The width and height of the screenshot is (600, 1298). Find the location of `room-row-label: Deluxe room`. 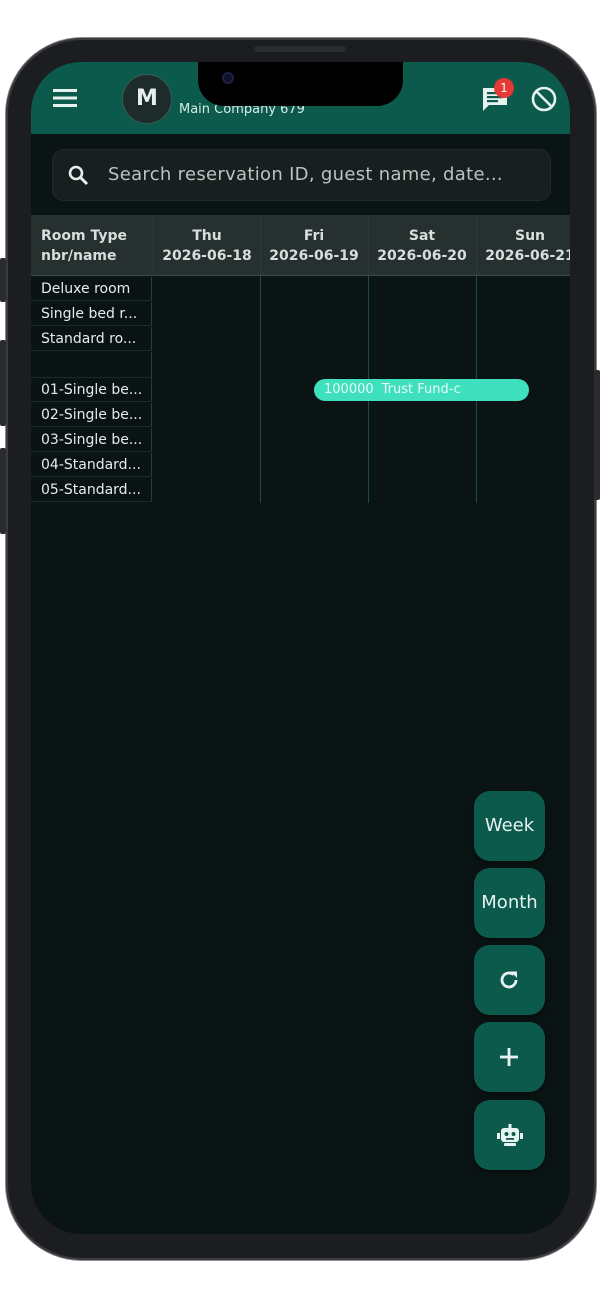

room-row-label: Deluxe room is located at coordinates (91, 289).